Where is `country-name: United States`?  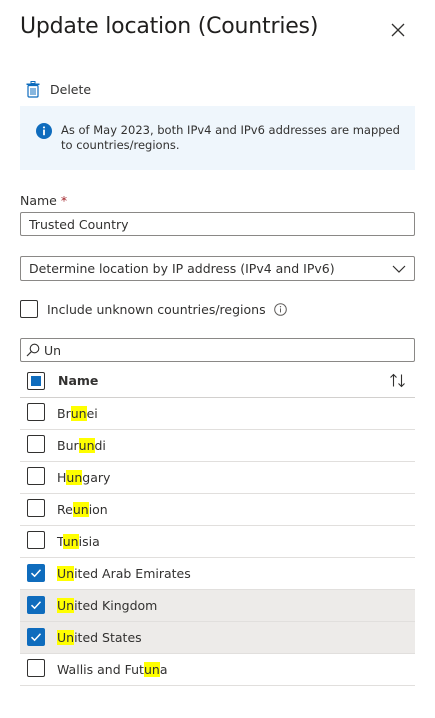
country-name: United States is located at coordinates (99, 637).